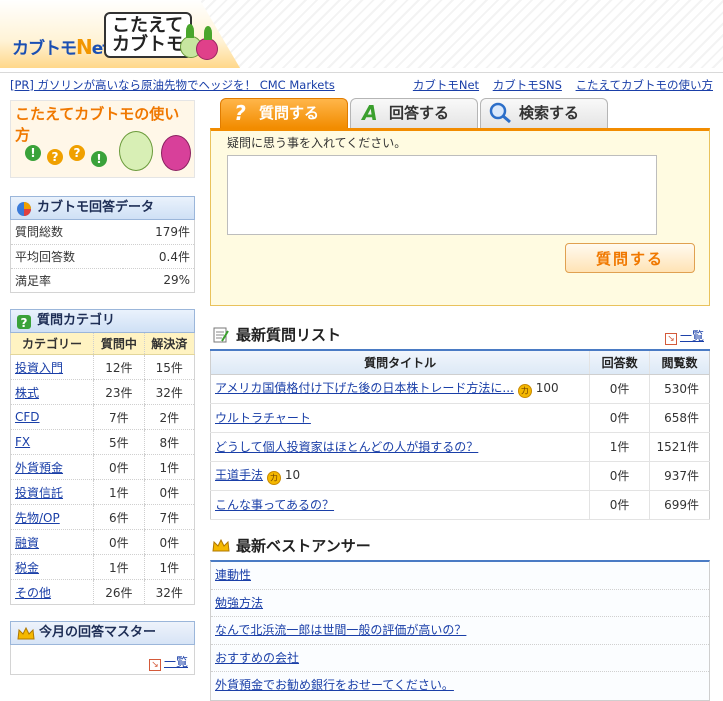 The width and height of the screenshot is (723, 701). Describe the element at coordinates (679, 362) in the screenshot. I see `column-header: 閲覧数` at that location.